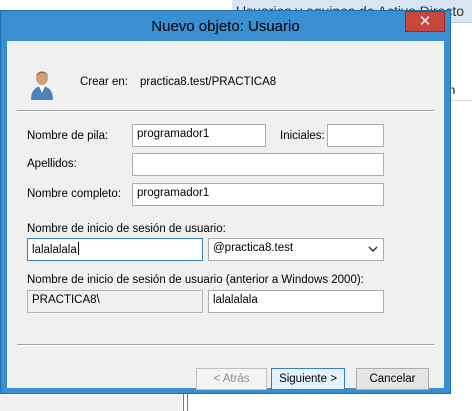 The image size is (472, 411). I want to click on dialog-titlebar: Nuevo objeto: Usuario ✕, so click(225, 26).